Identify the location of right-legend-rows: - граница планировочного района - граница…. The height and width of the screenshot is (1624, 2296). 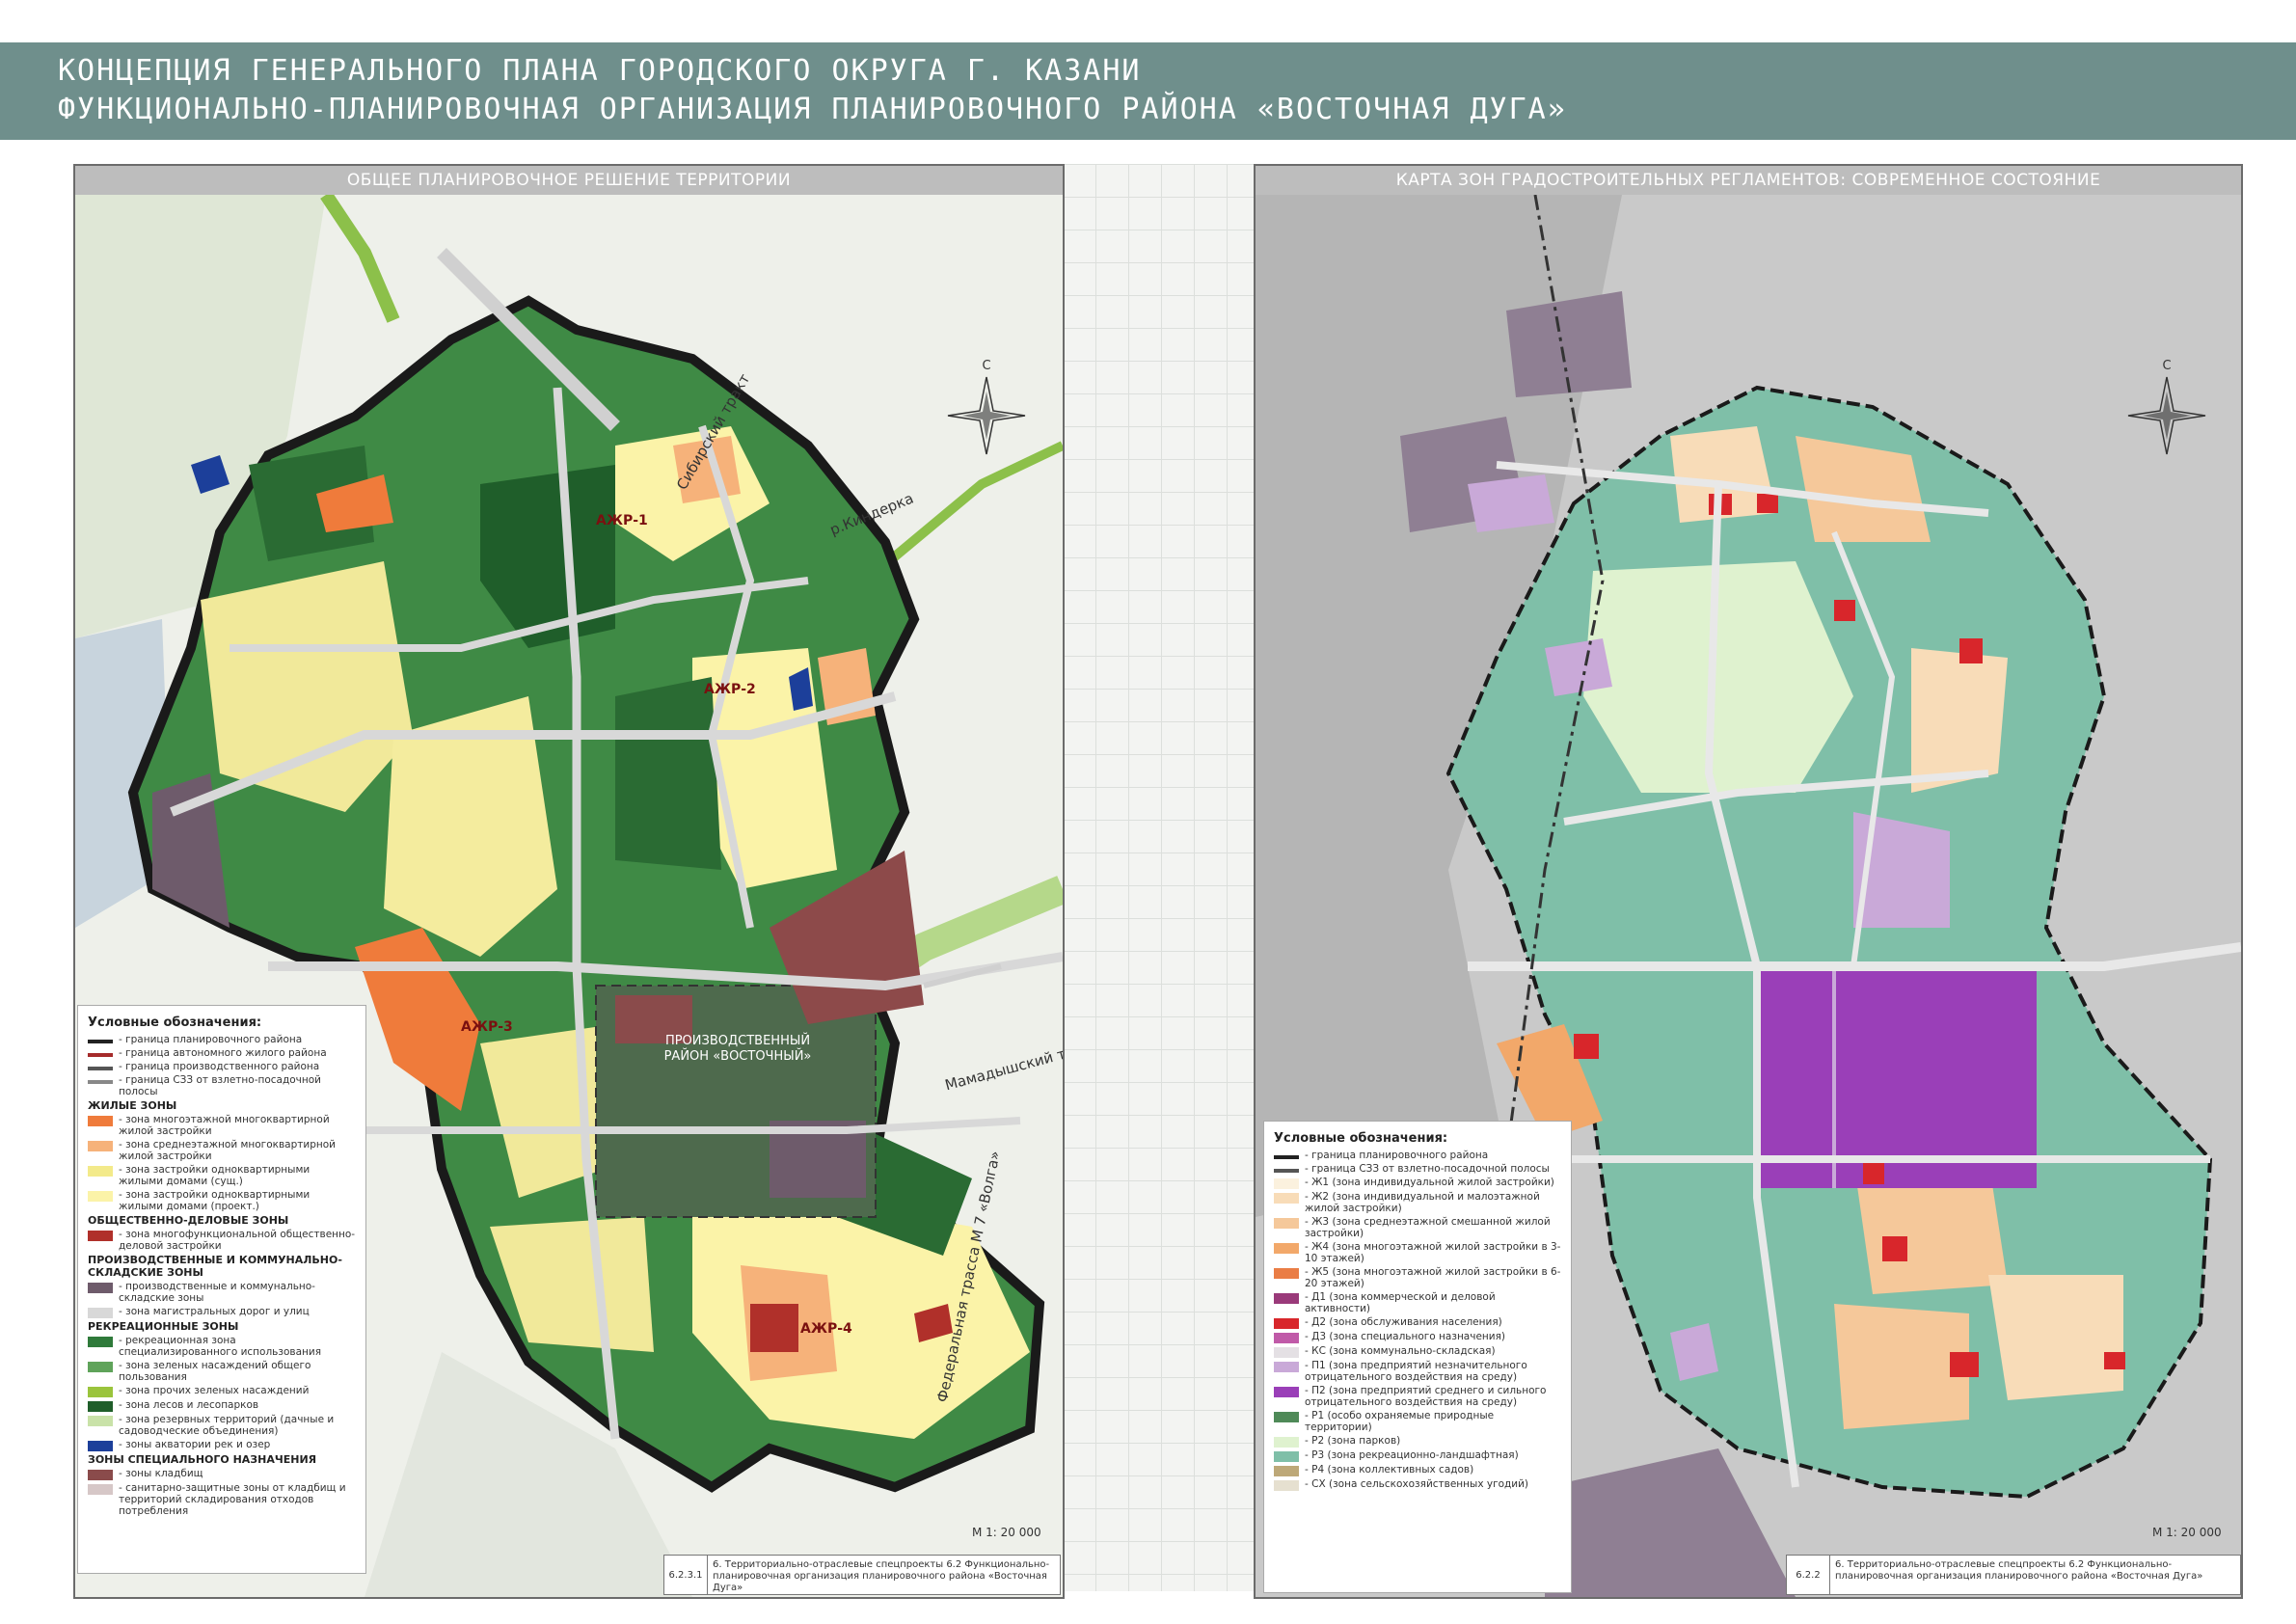
(1417, 1320).